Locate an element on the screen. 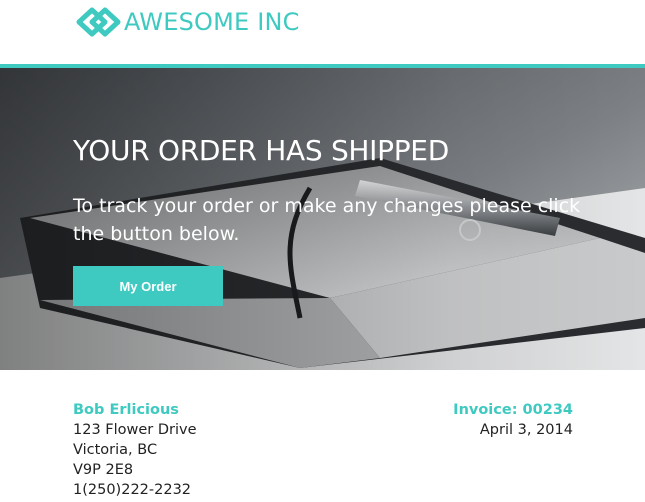 Image resolution: width=645 pixels, height=502 pixels. customer-city: Victoria, BC is located at coordinates (115, 450).